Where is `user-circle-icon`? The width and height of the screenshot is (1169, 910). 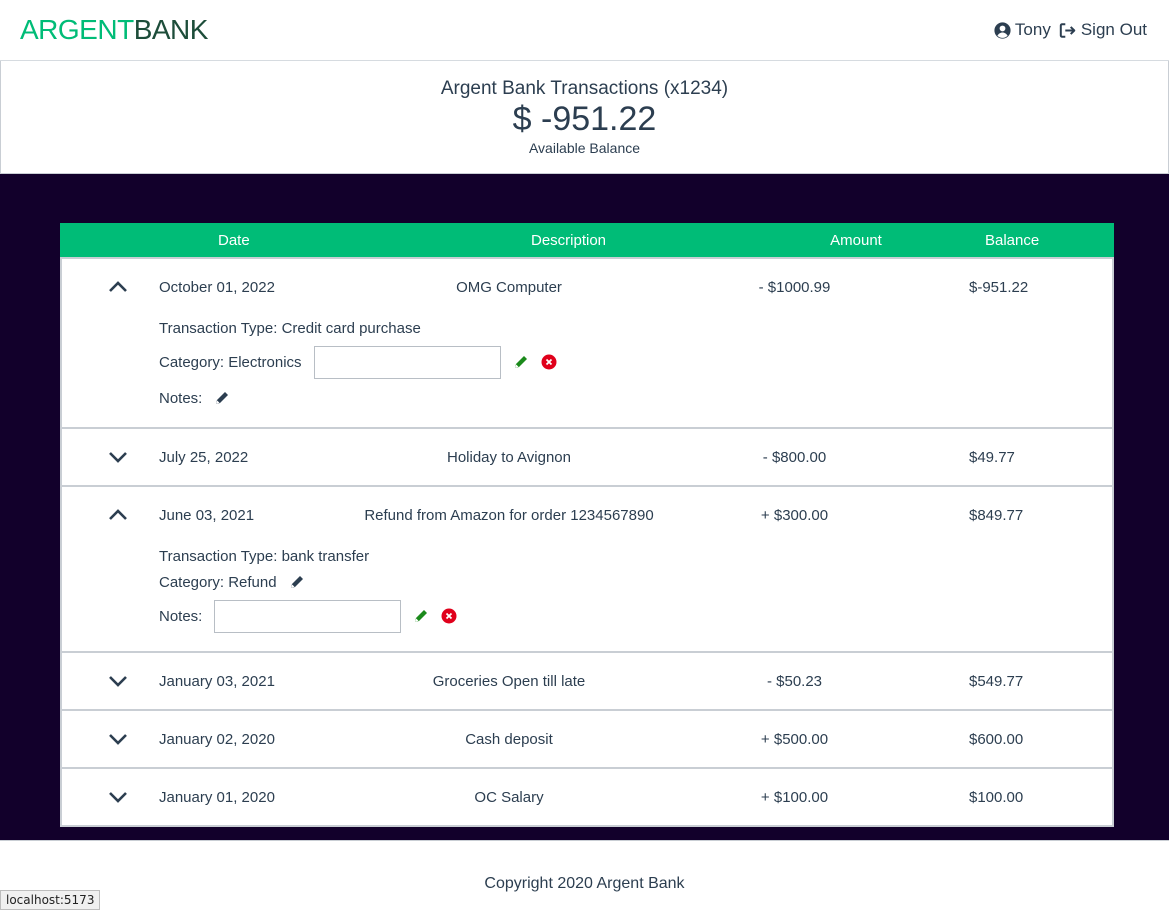 user-circle-icon is located at coordinates (1002, 30).